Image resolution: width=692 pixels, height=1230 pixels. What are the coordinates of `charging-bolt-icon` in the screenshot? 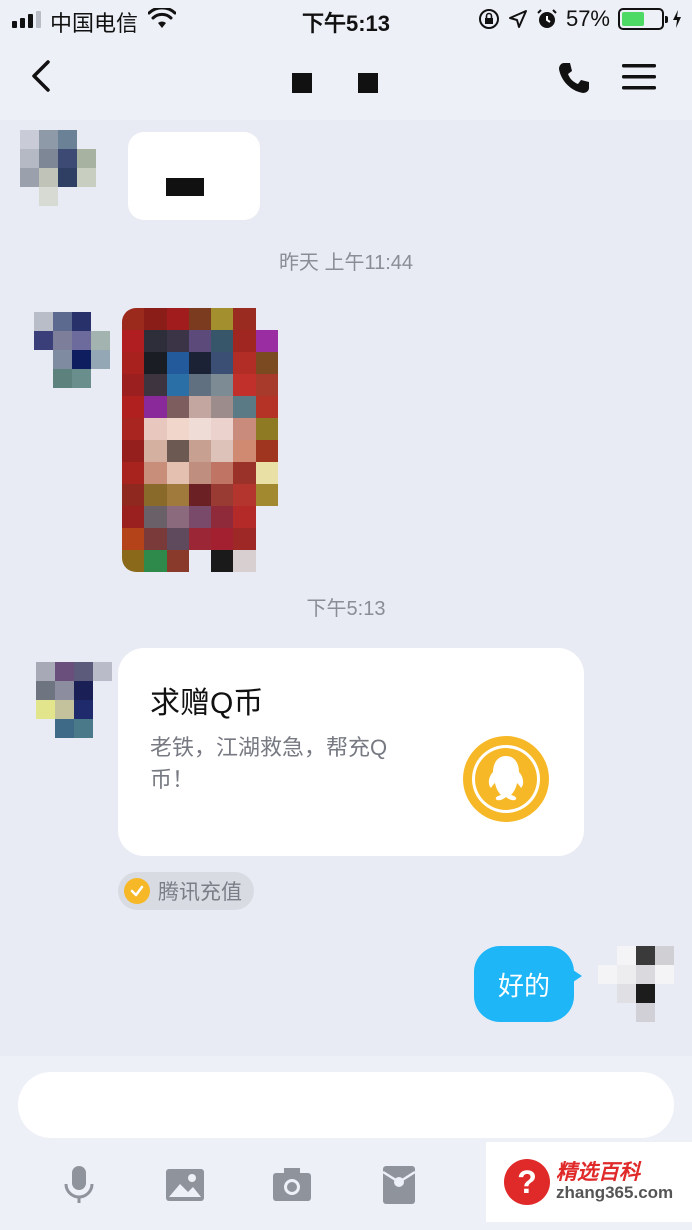 It's located at (677, 19).